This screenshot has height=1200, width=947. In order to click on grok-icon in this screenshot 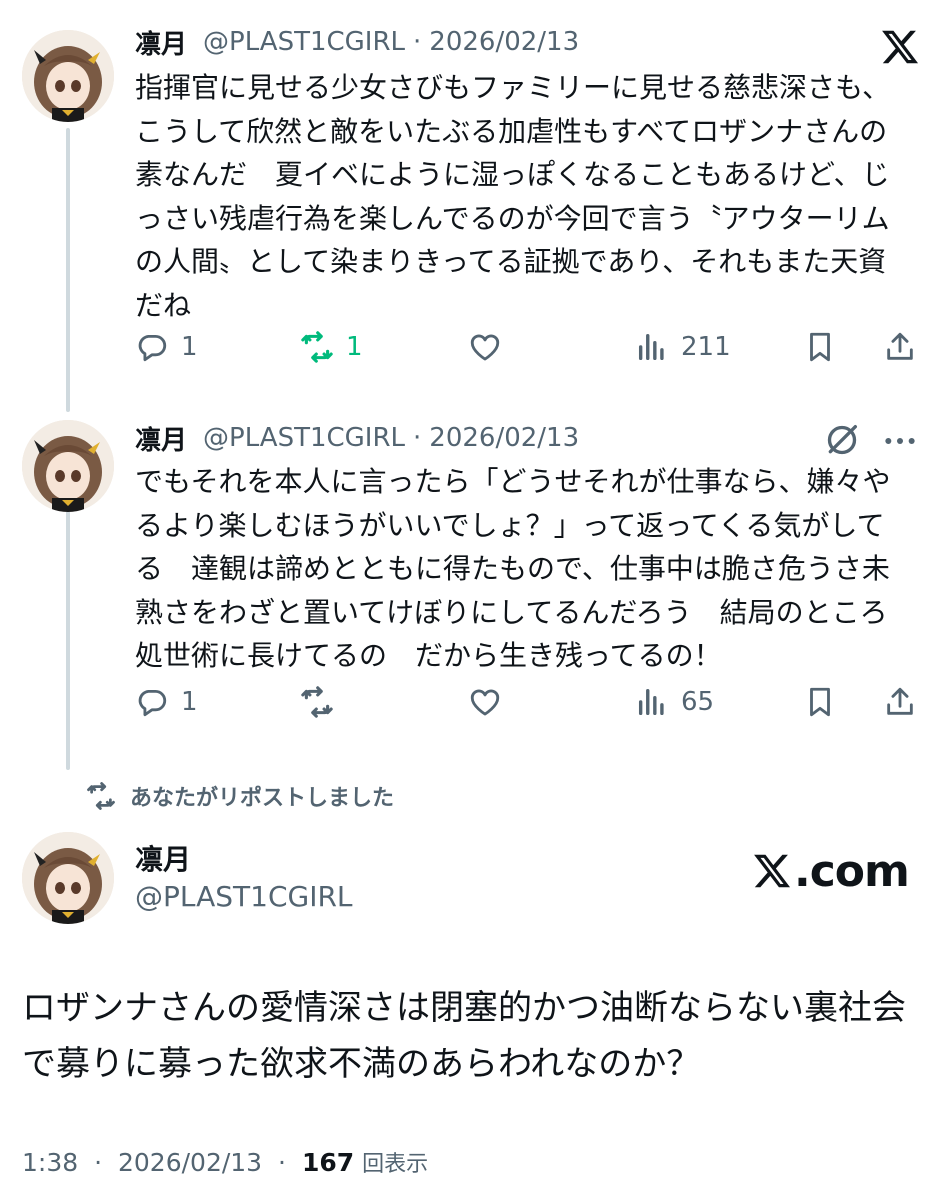, I will do `click(842, 440)`.